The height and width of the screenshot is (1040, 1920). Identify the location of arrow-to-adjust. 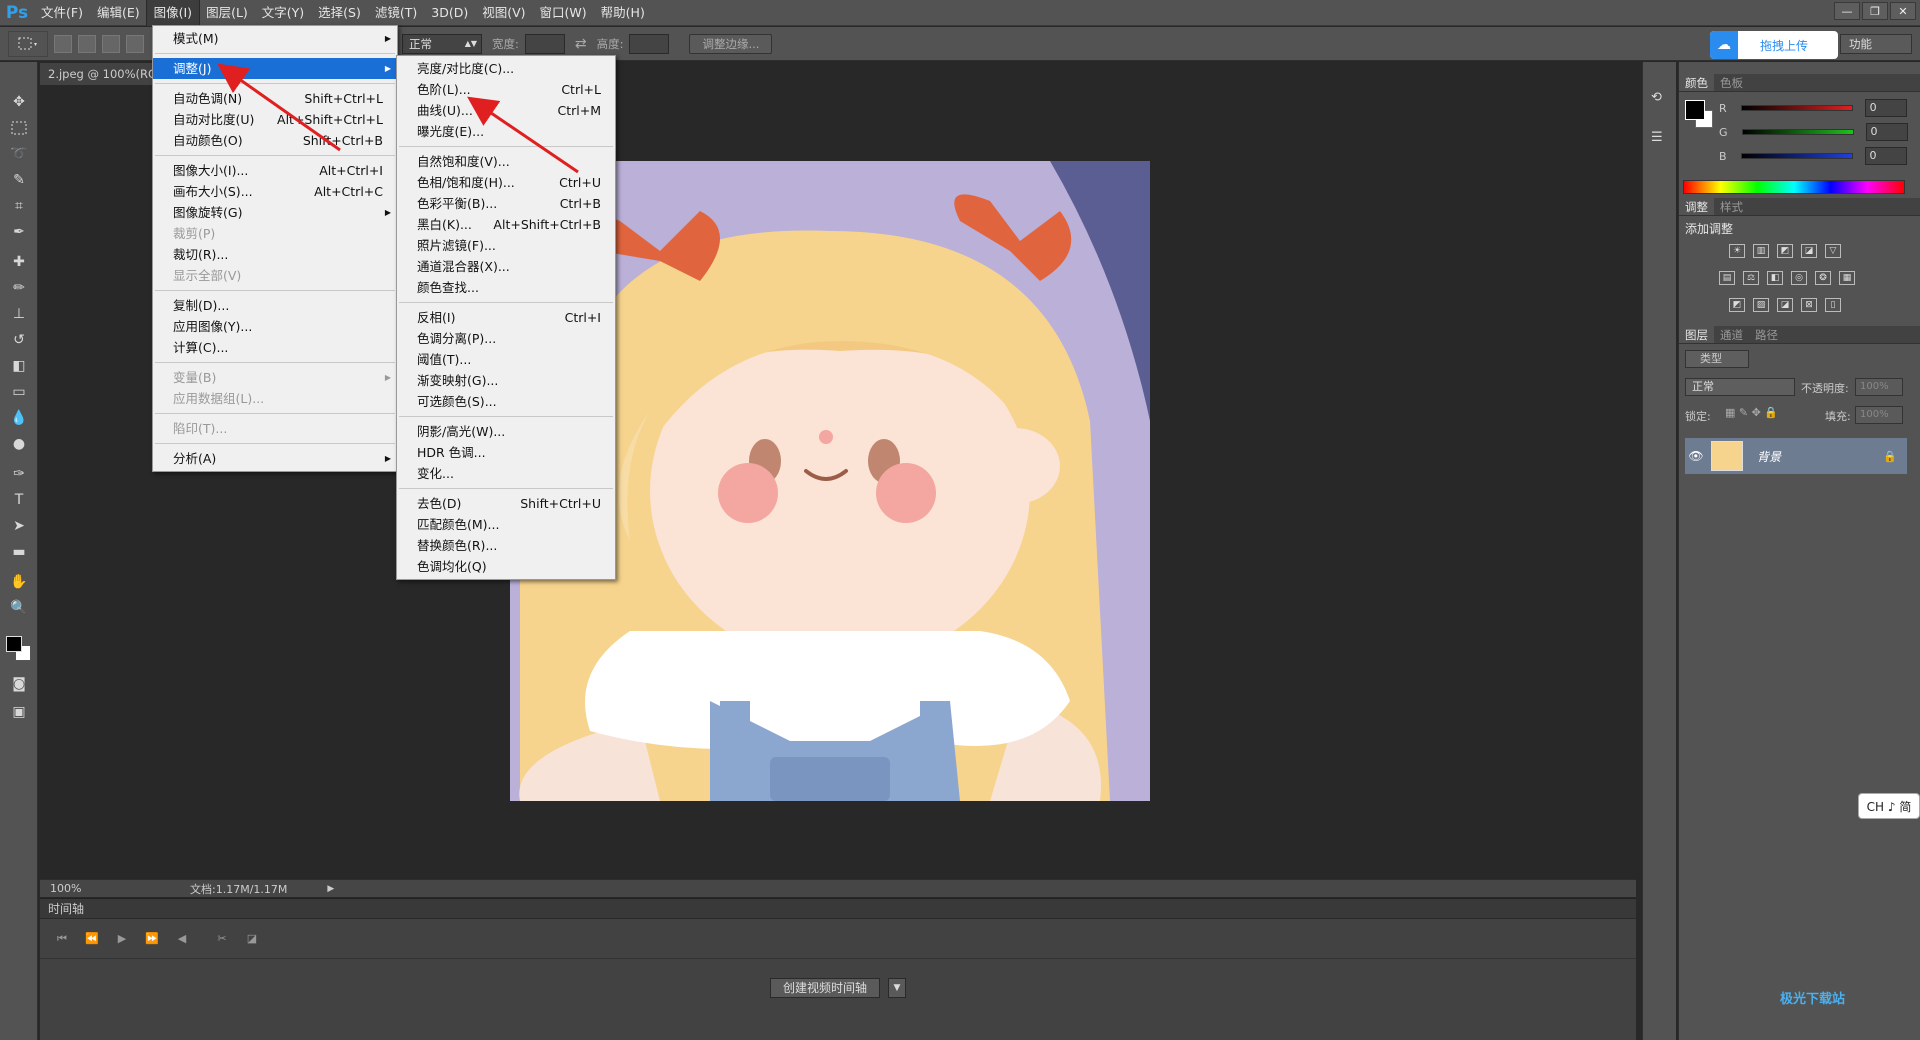
(279, 107).